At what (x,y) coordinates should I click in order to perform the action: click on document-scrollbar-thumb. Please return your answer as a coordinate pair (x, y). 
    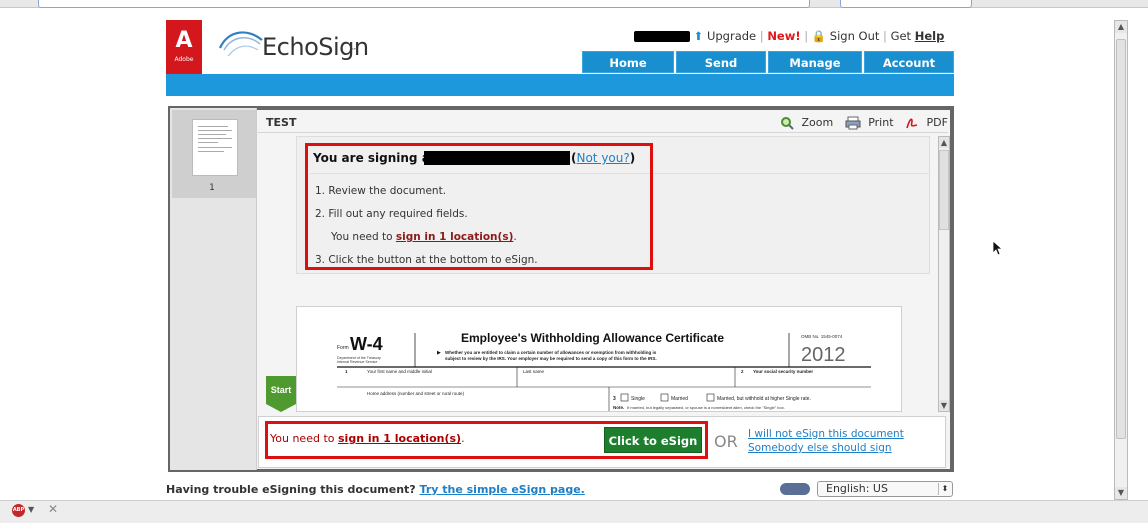
    Looking at the image, I should click on (944, 190).